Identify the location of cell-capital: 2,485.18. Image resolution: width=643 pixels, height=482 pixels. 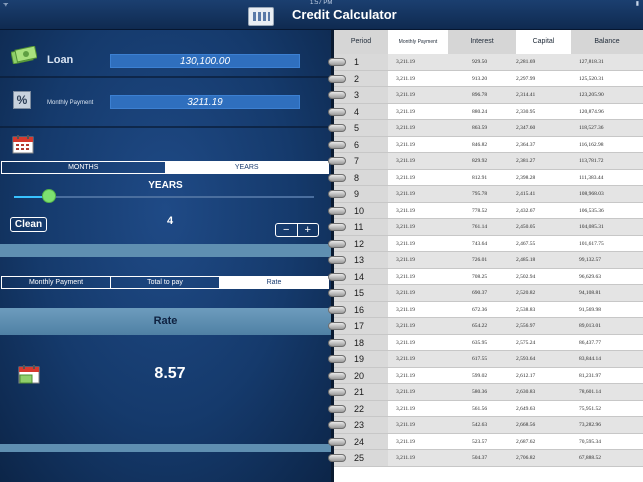
(526, 260).